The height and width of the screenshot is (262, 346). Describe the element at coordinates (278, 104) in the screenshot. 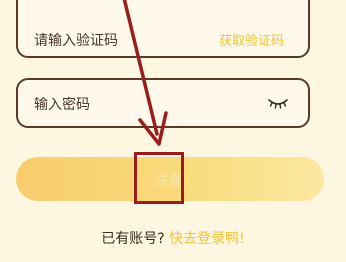

I see `eye-closed-icon` at that location.